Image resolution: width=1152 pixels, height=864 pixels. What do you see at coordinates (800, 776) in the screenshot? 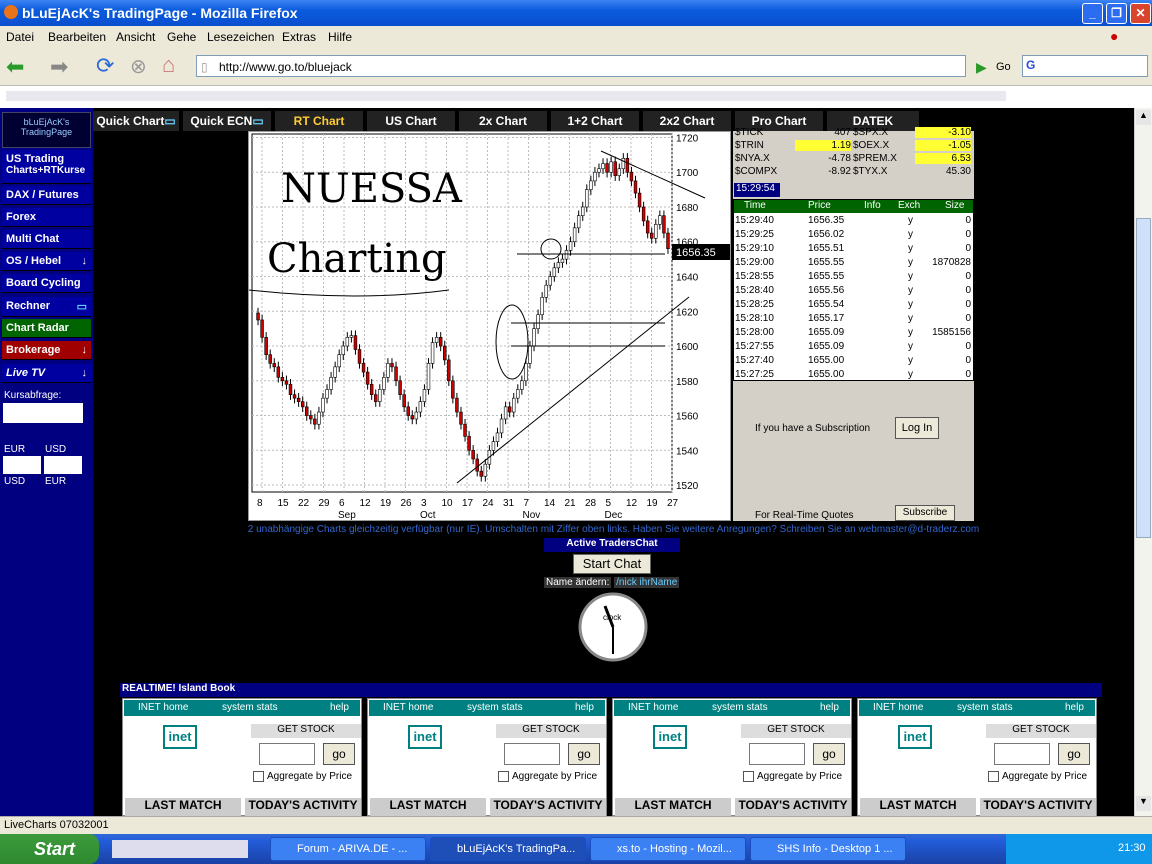
I see `aggregate-label: Aggregate by Price` at bounding box center [800, 776].